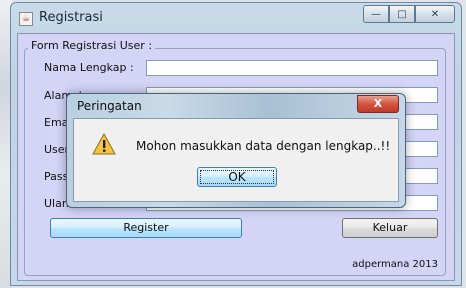 The width and height of the screenshot is (466, 288). Describe the element at coordinates (146, 228) in the screenshot. I see `register-button: Register` at that location.